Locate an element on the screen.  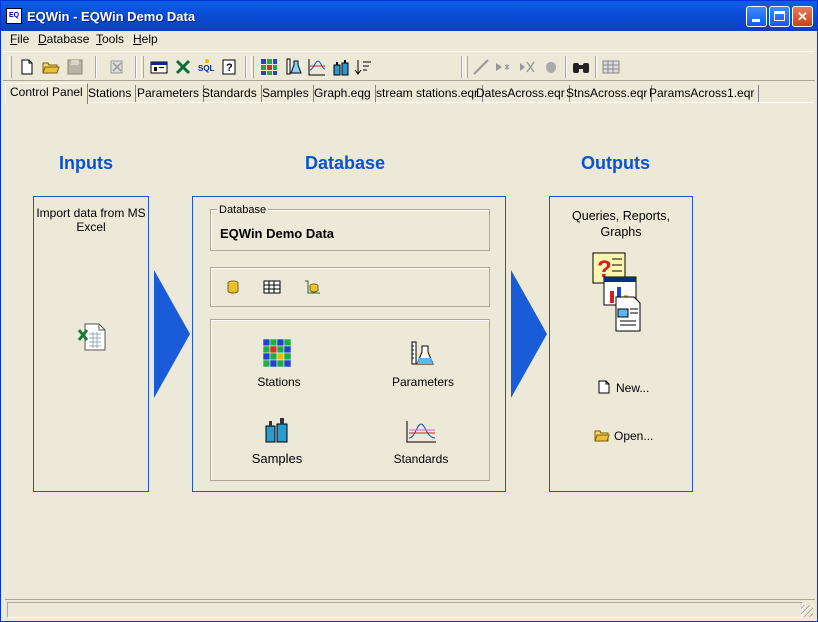
close-button: ✕ is located at coordinates (802, 16).